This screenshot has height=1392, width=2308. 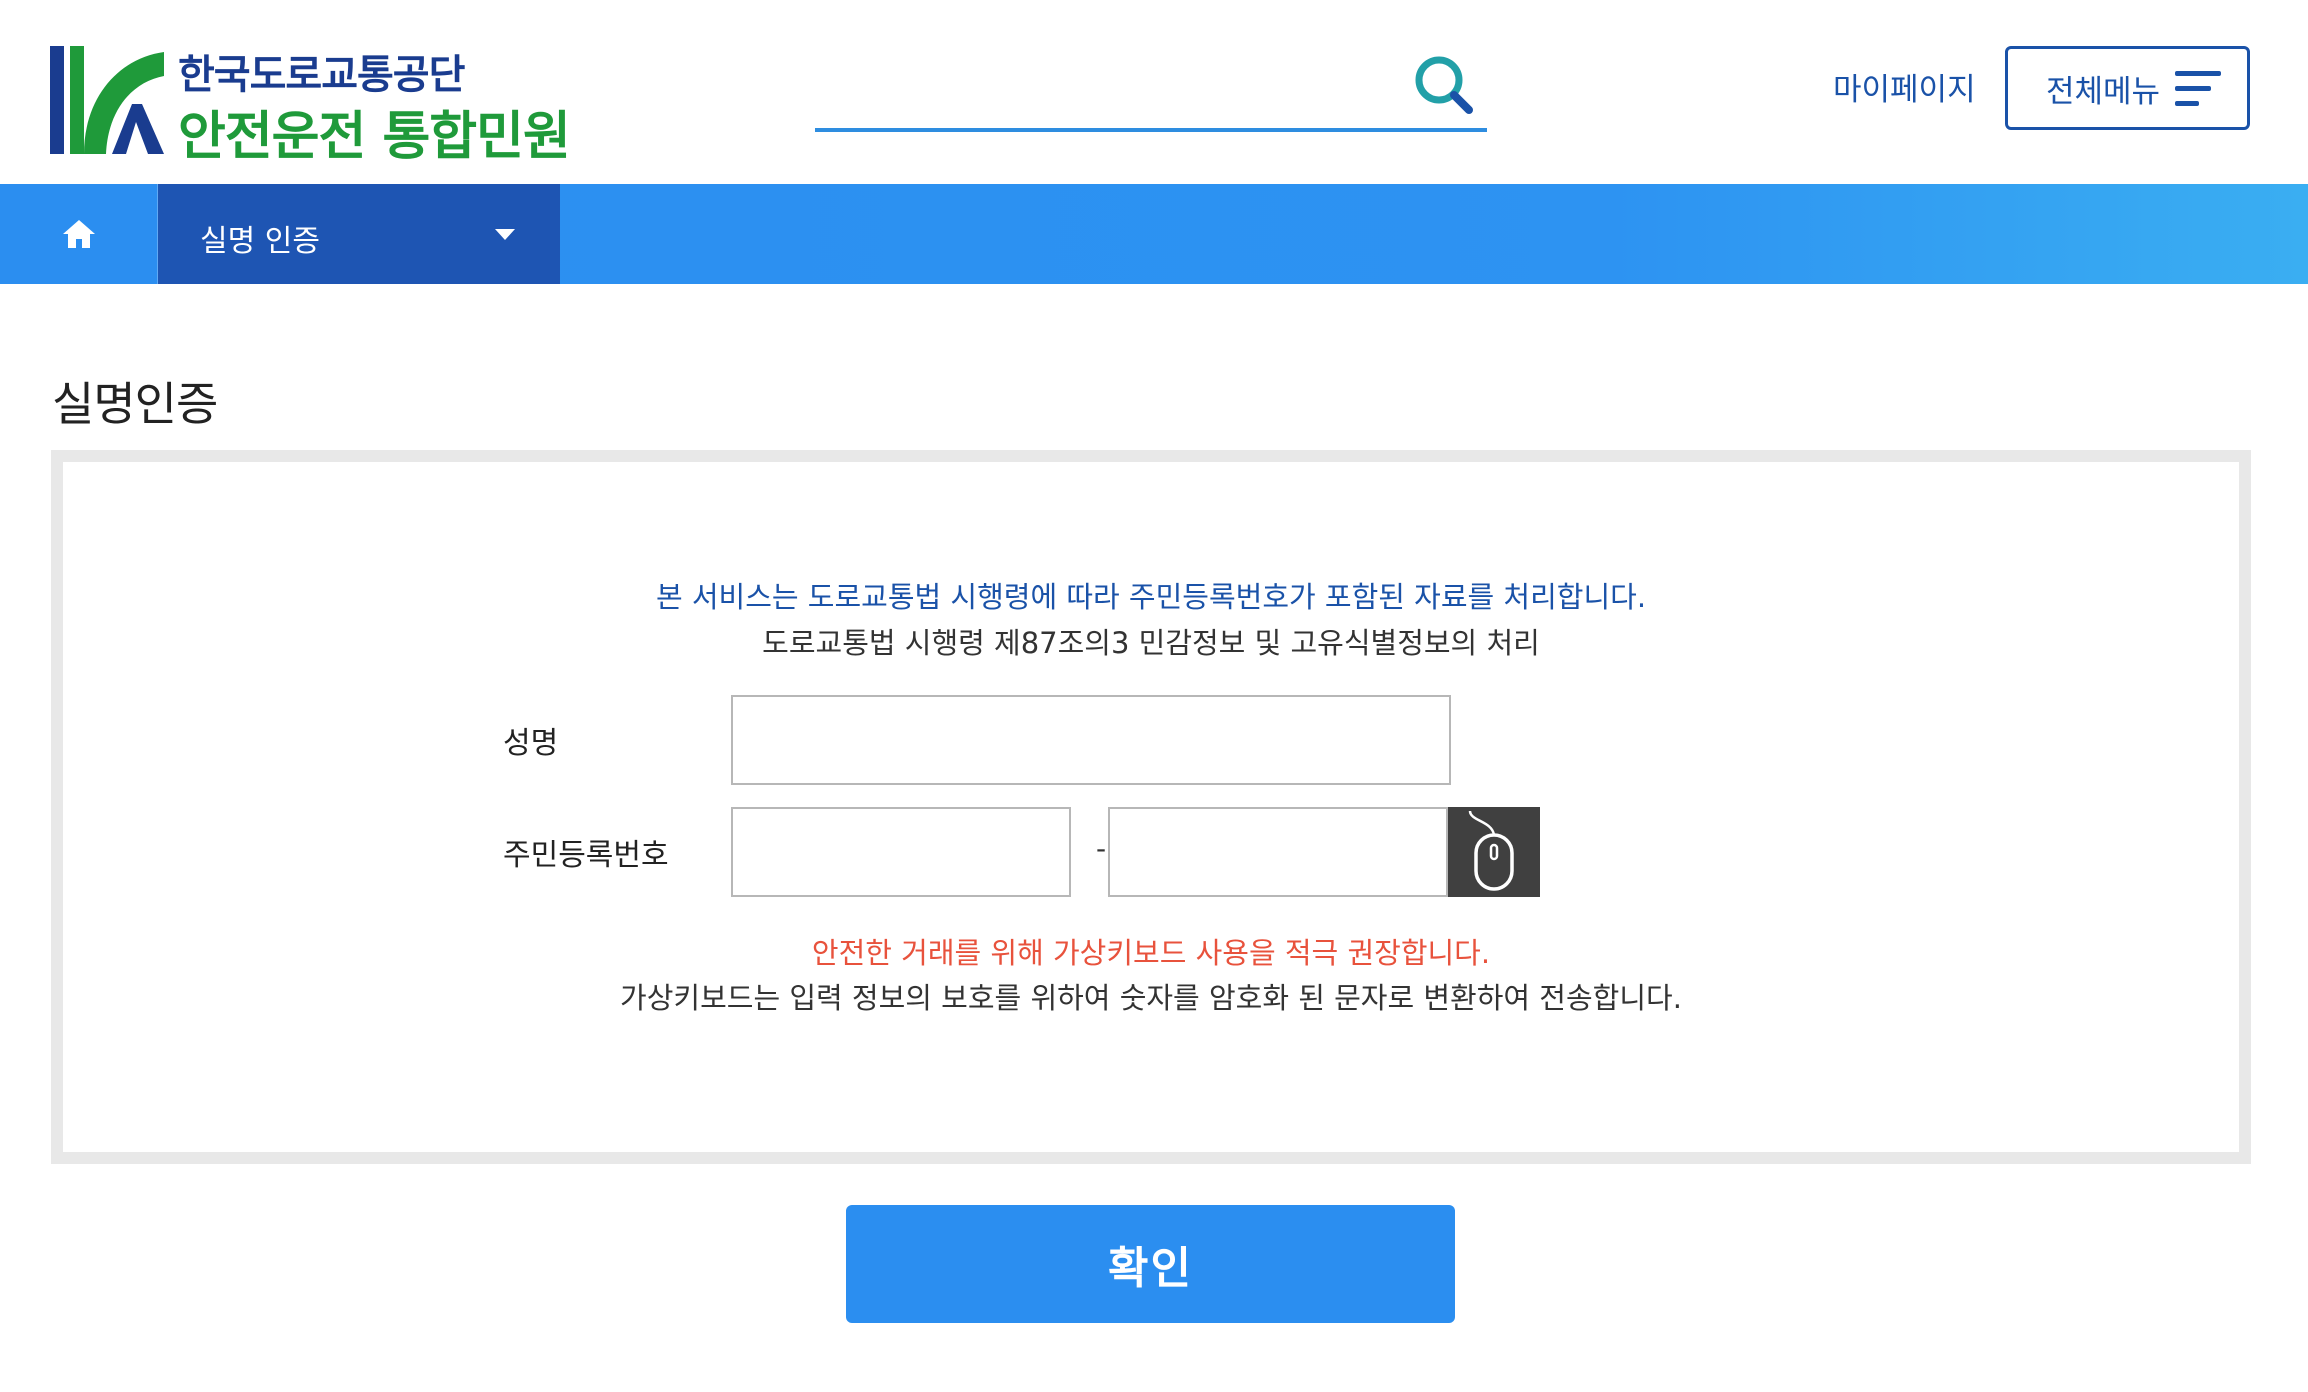 I want to click on all-menu-button: 전체메뉴, so click(x=2127, y=88).